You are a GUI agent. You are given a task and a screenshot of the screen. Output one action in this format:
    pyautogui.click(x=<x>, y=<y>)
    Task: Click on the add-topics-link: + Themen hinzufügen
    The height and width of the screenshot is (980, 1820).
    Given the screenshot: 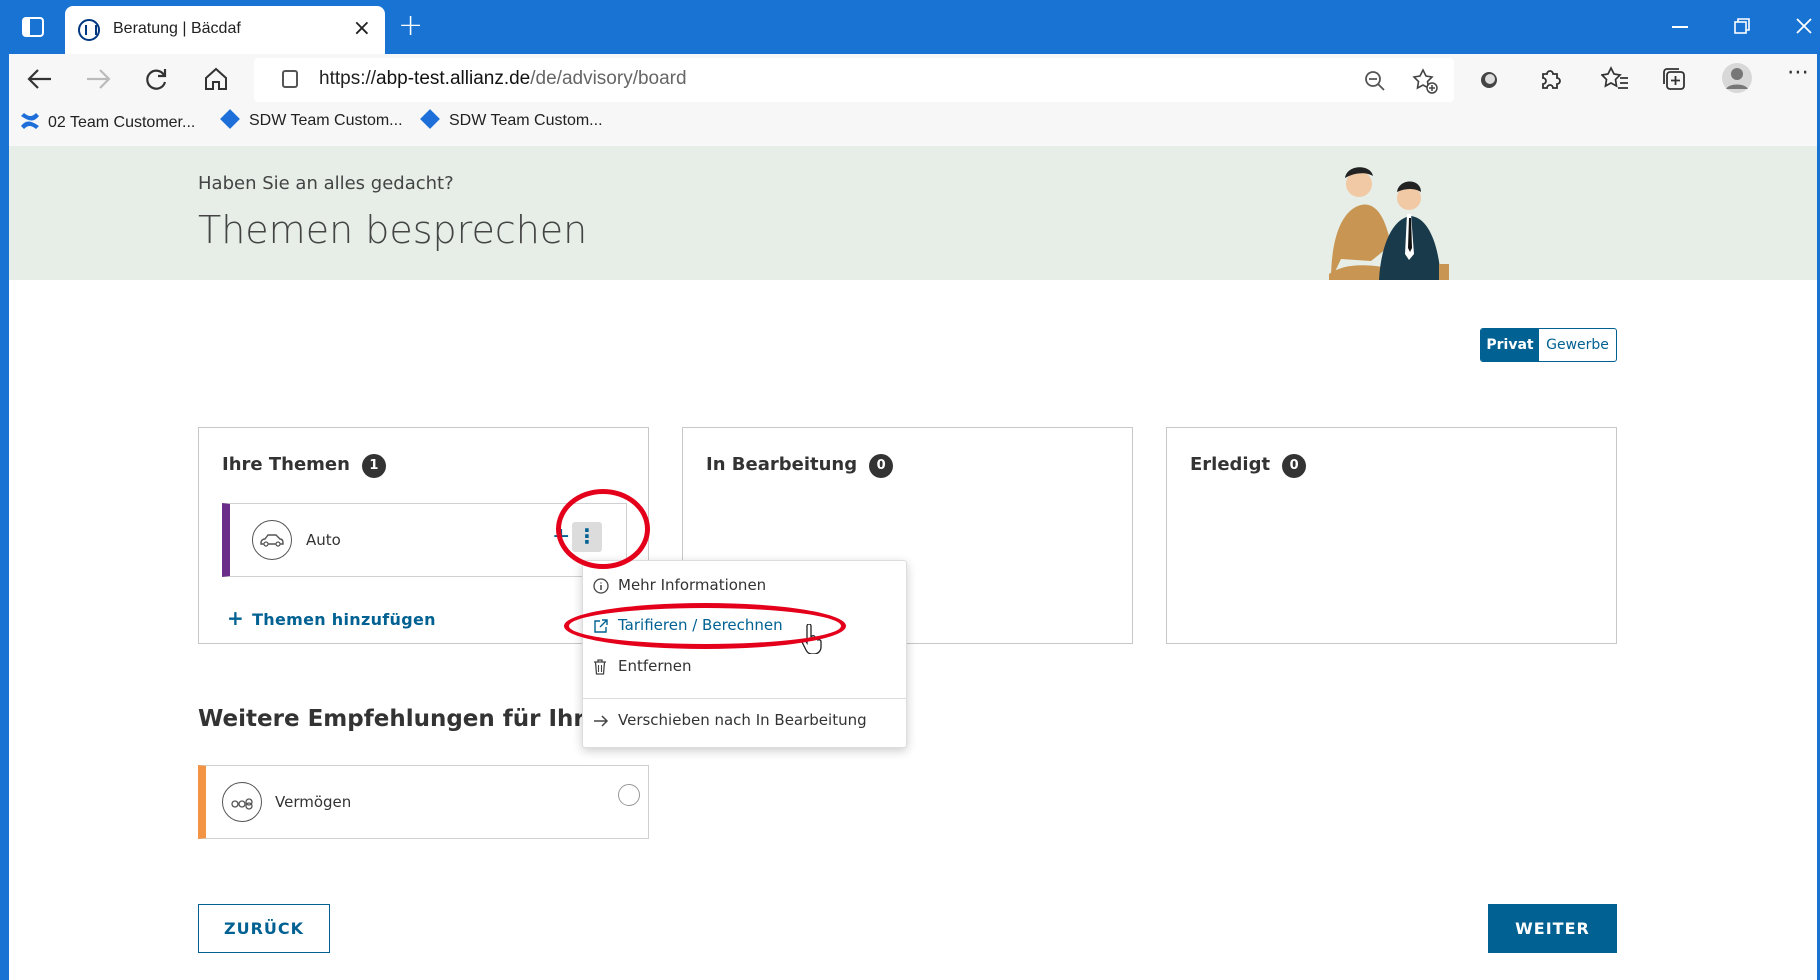 What is the action you would take?
    pyautogui.click(x=331, y=618)
    